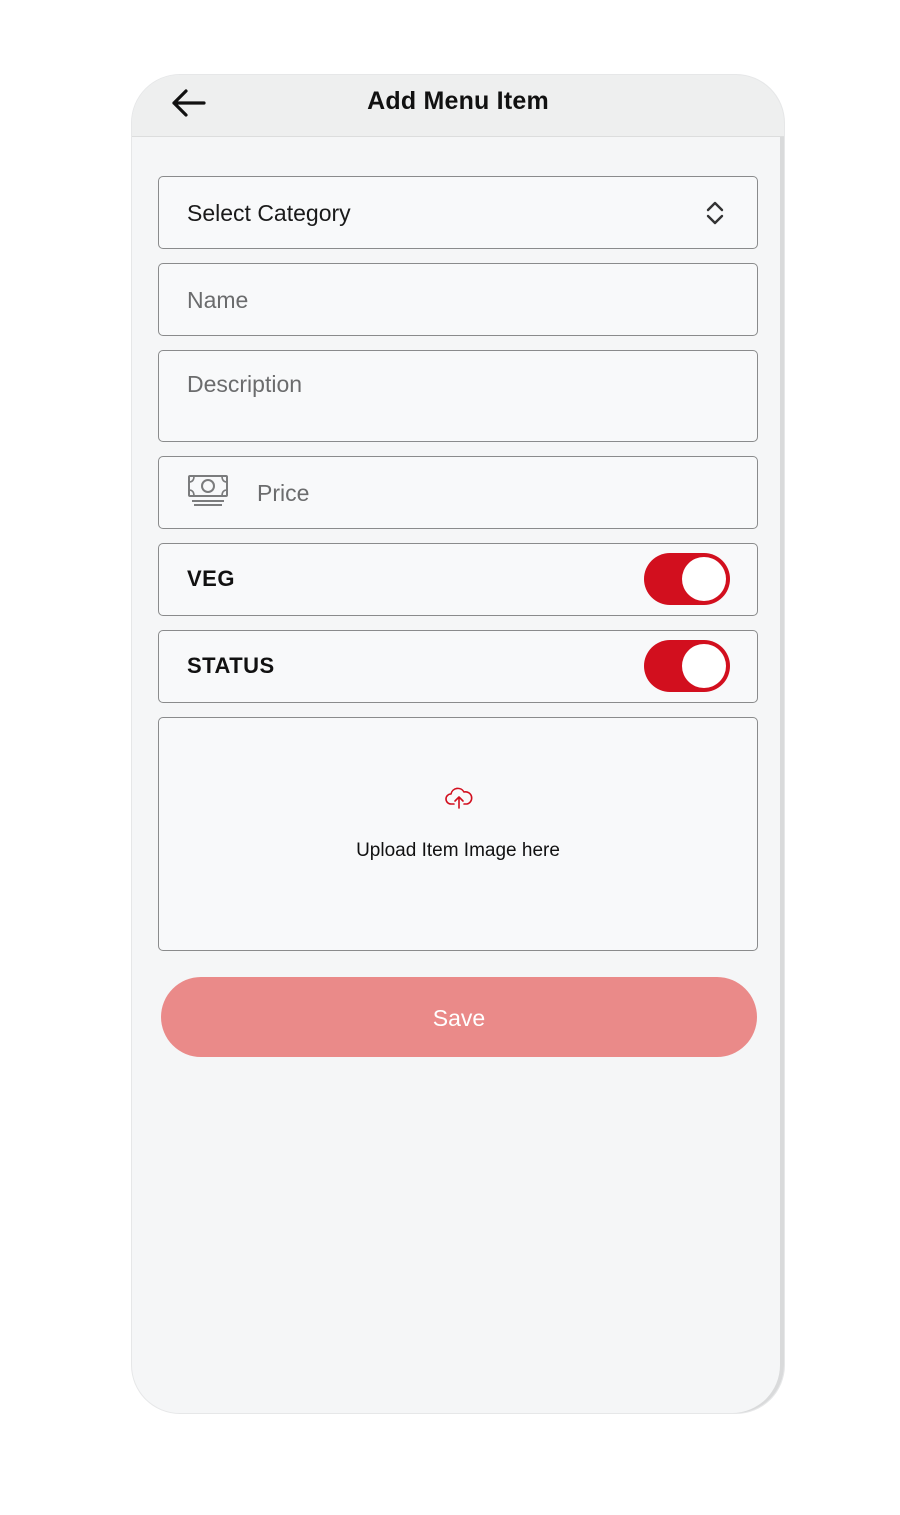 The height and width of the screenshot is (1515, 900). Describe the element at coordinates (231, 665) in the screenshot. I see `status-label: STATUS` at that location.